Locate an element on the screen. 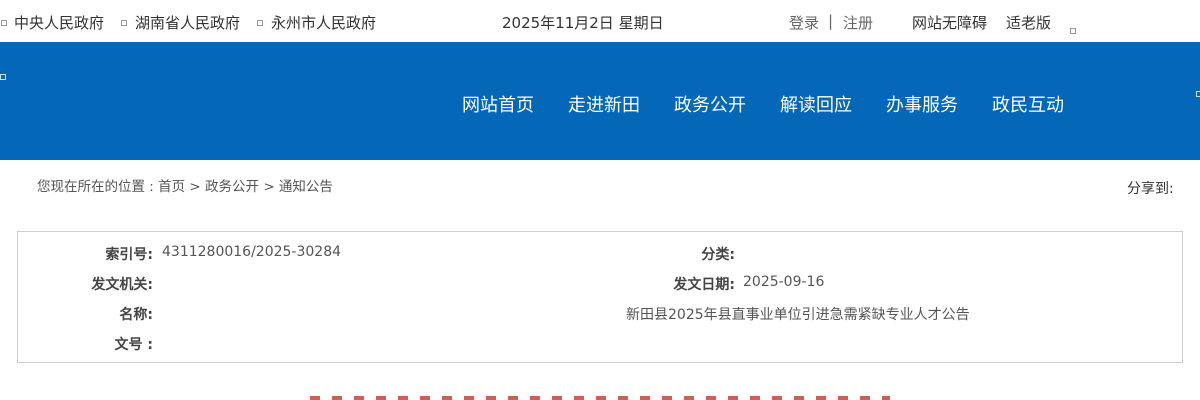 Image resolution: width=1200 pixels, height=400 pixels. nav-interpretation: 解读回应 is located at coordinates (816, 104).